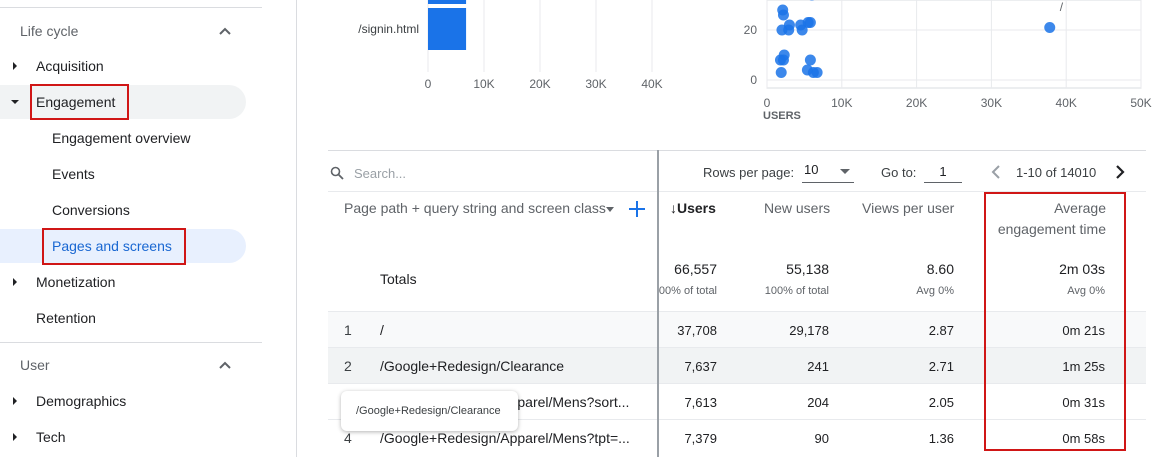 This screenshot has height=457, width=1169. I want to click on rows-per-page-select: 10, so click(828, 172).